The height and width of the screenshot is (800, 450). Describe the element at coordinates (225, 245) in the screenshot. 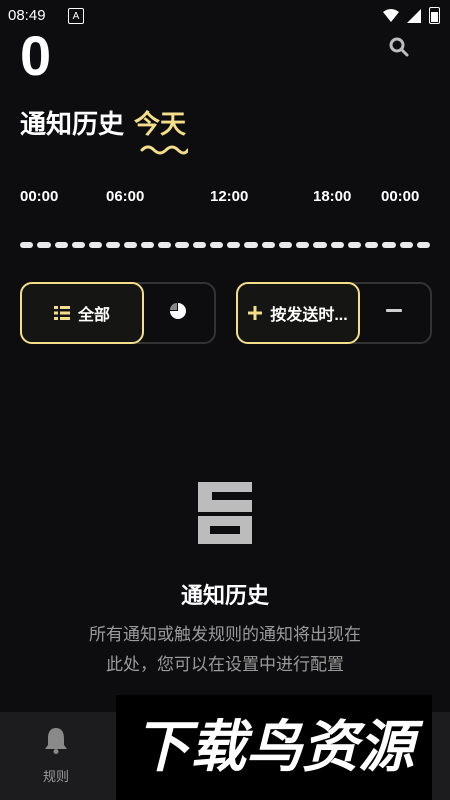

I see `timeline-bar` at that location.